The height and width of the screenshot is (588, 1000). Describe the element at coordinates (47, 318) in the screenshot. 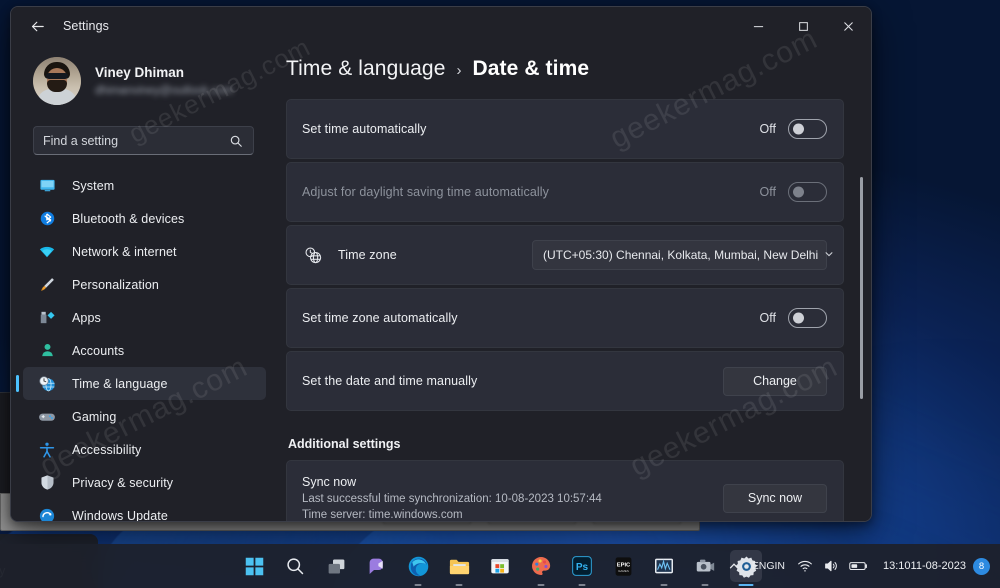

I see `apps-icon` at that location.